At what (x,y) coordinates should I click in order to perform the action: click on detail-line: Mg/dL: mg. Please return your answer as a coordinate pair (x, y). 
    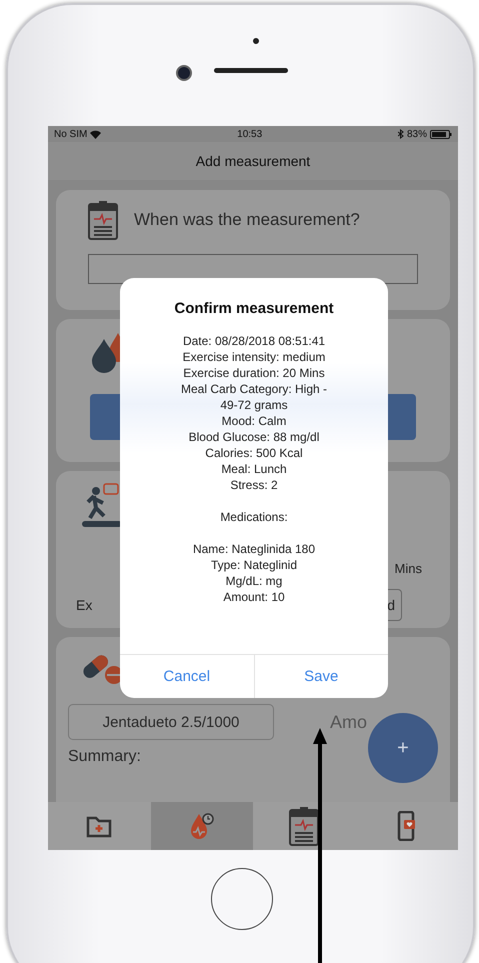
    Looking at the image, I should click on (254, 581).